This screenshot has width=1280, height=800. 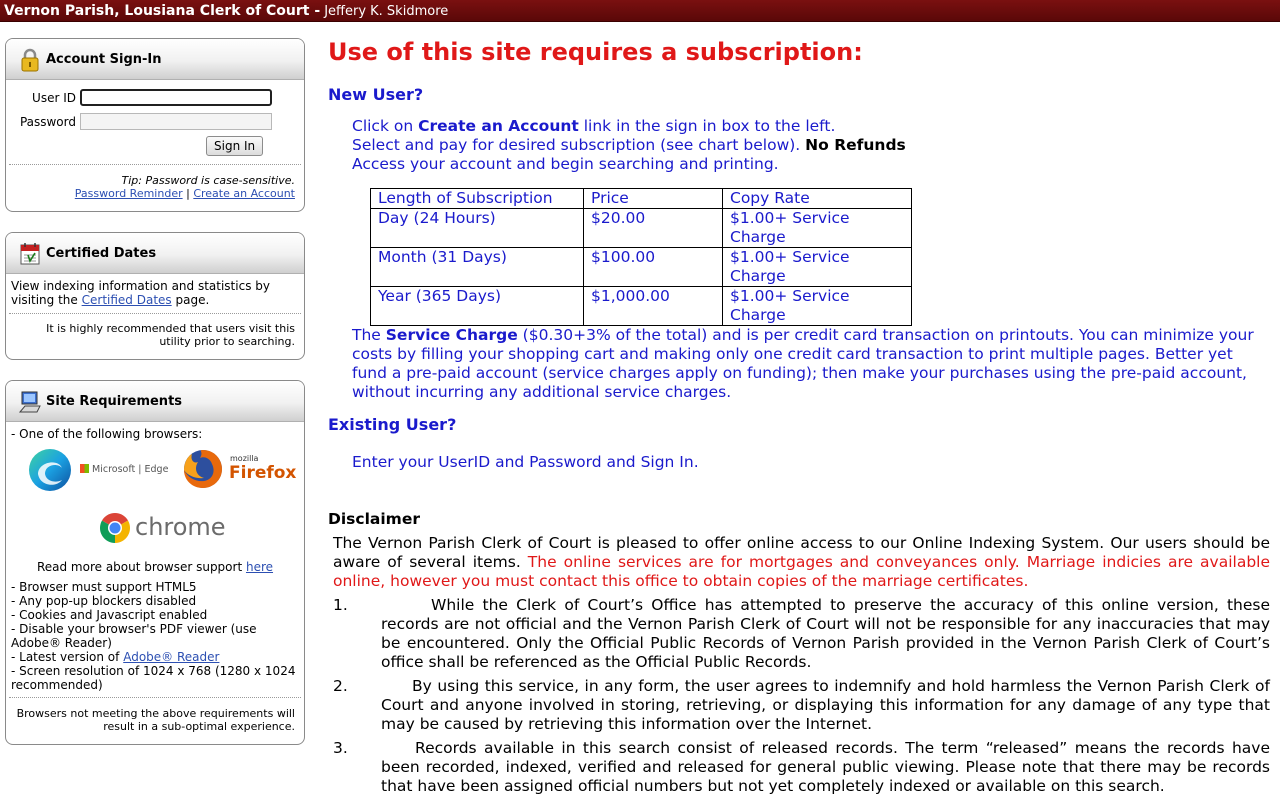 I want to click on service-charge-bold: Service Charge, so click(x=451, y=335).